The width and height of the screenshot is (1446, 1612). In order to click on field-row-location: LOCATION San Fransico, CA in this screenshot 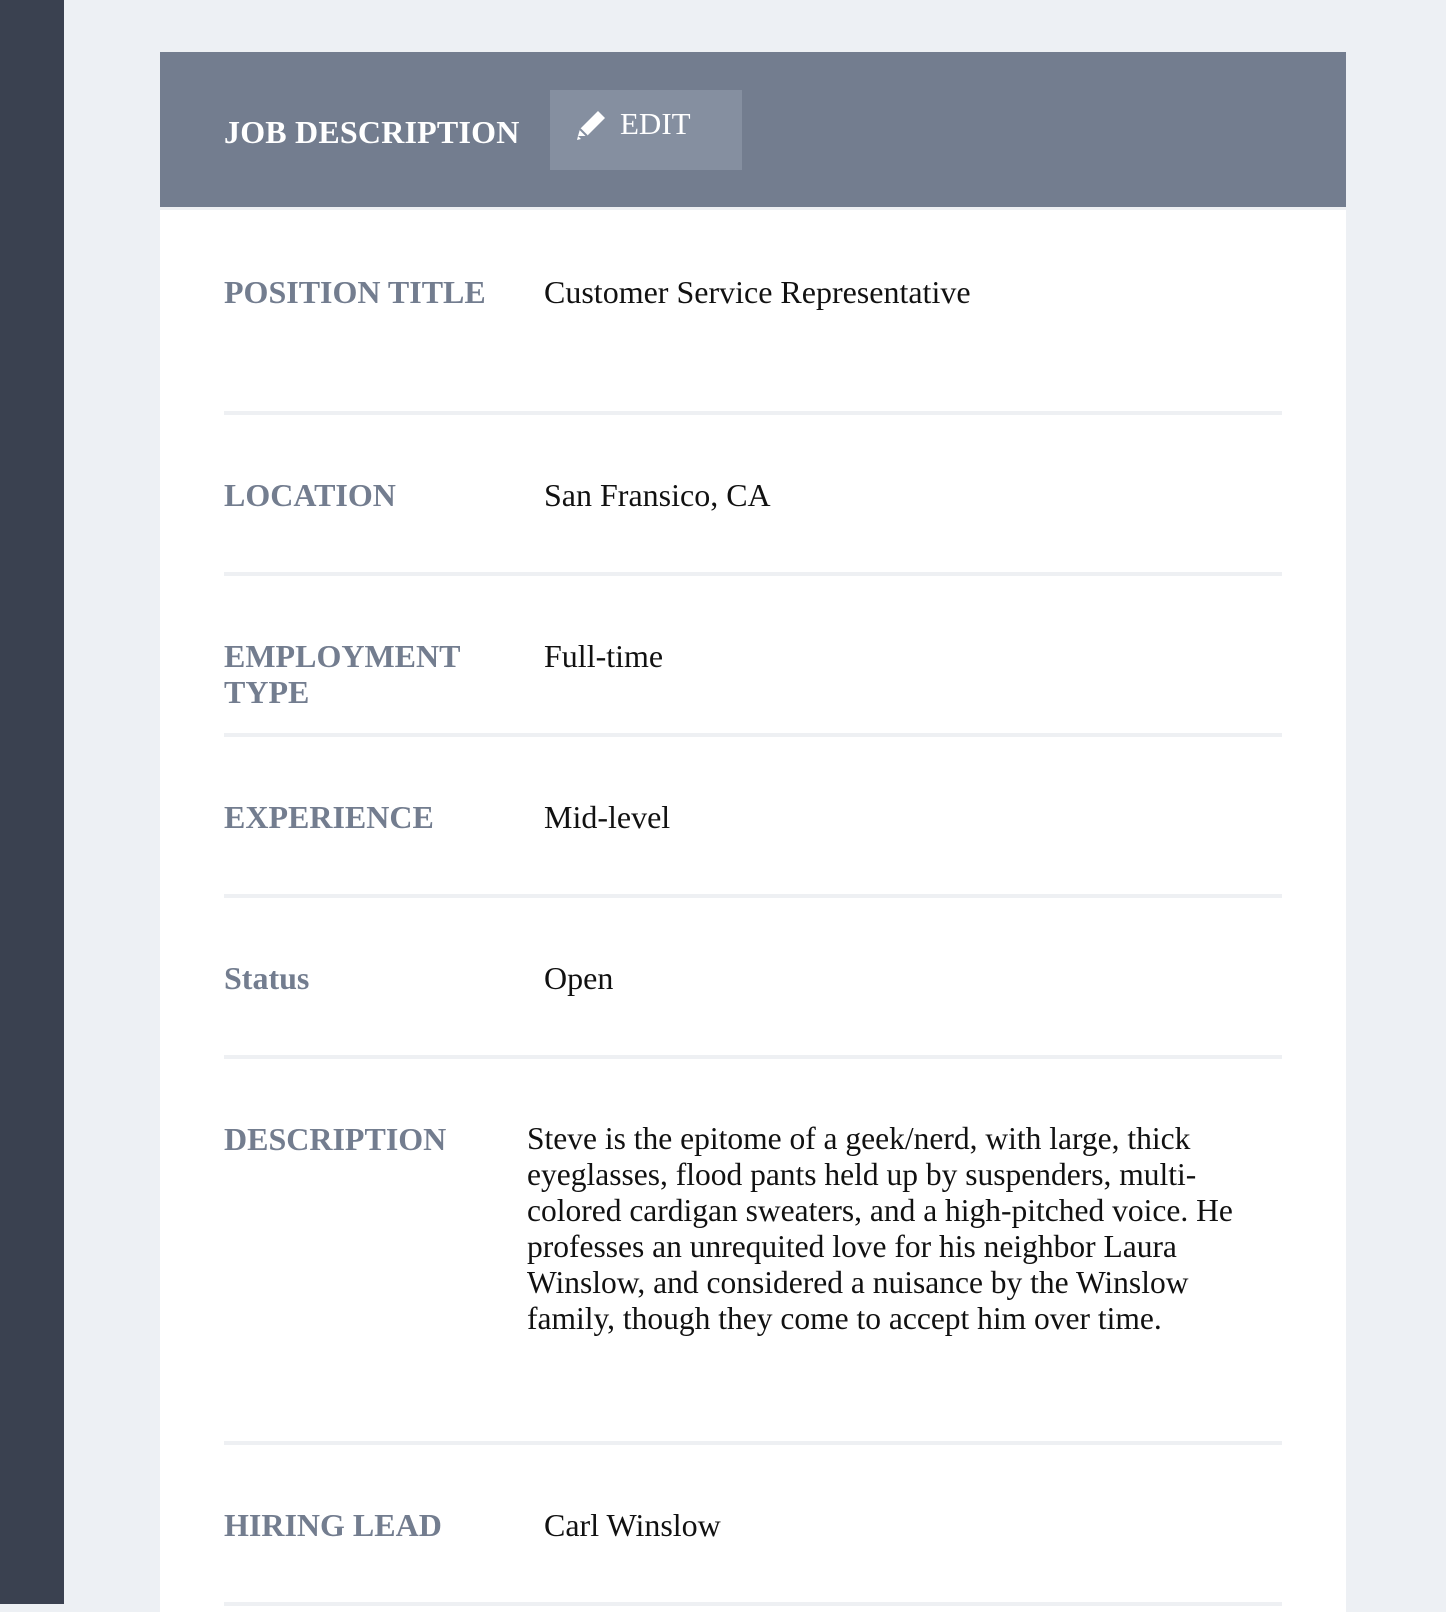, I will do `click(753, 495)`.